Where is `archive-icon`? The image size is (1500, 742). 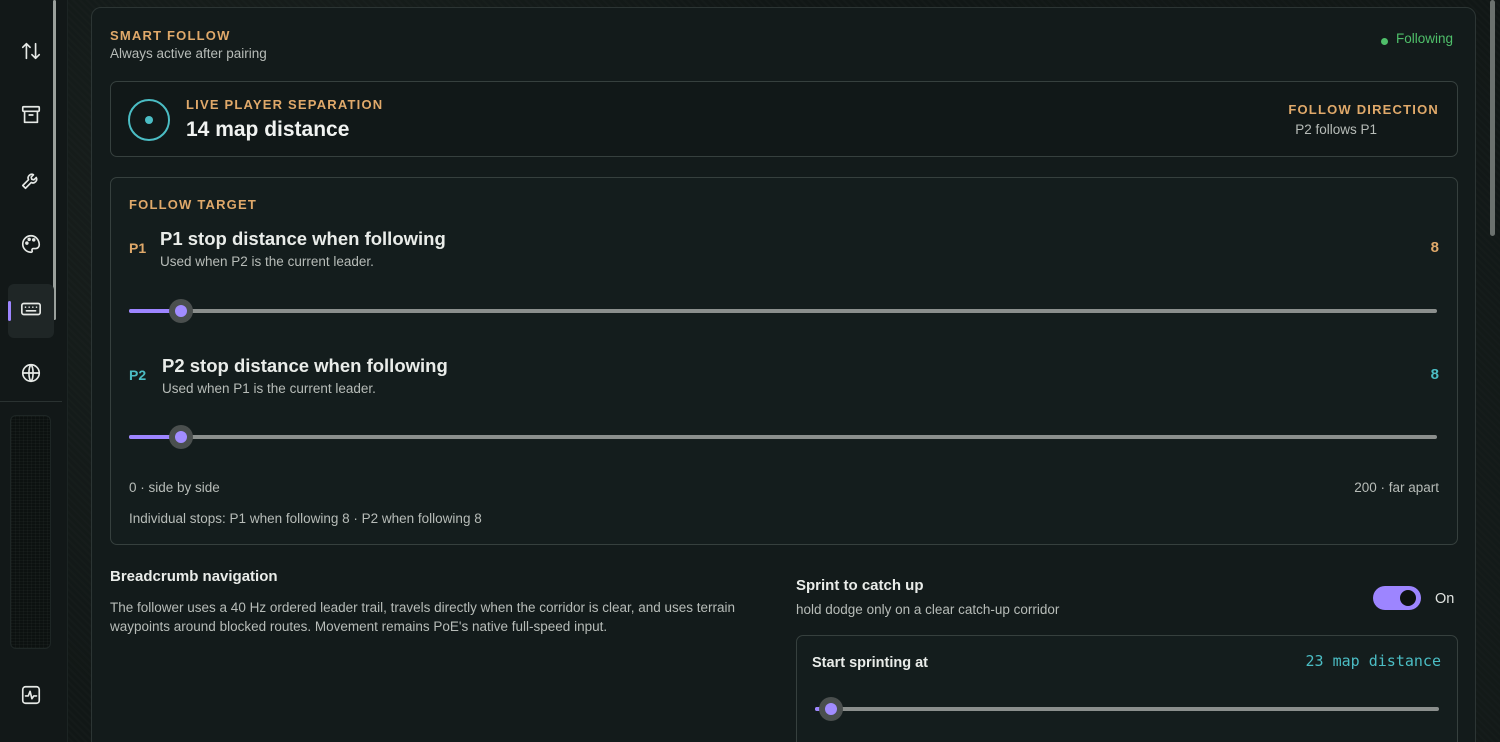
archive-icon is located at coordinates (31, 117).